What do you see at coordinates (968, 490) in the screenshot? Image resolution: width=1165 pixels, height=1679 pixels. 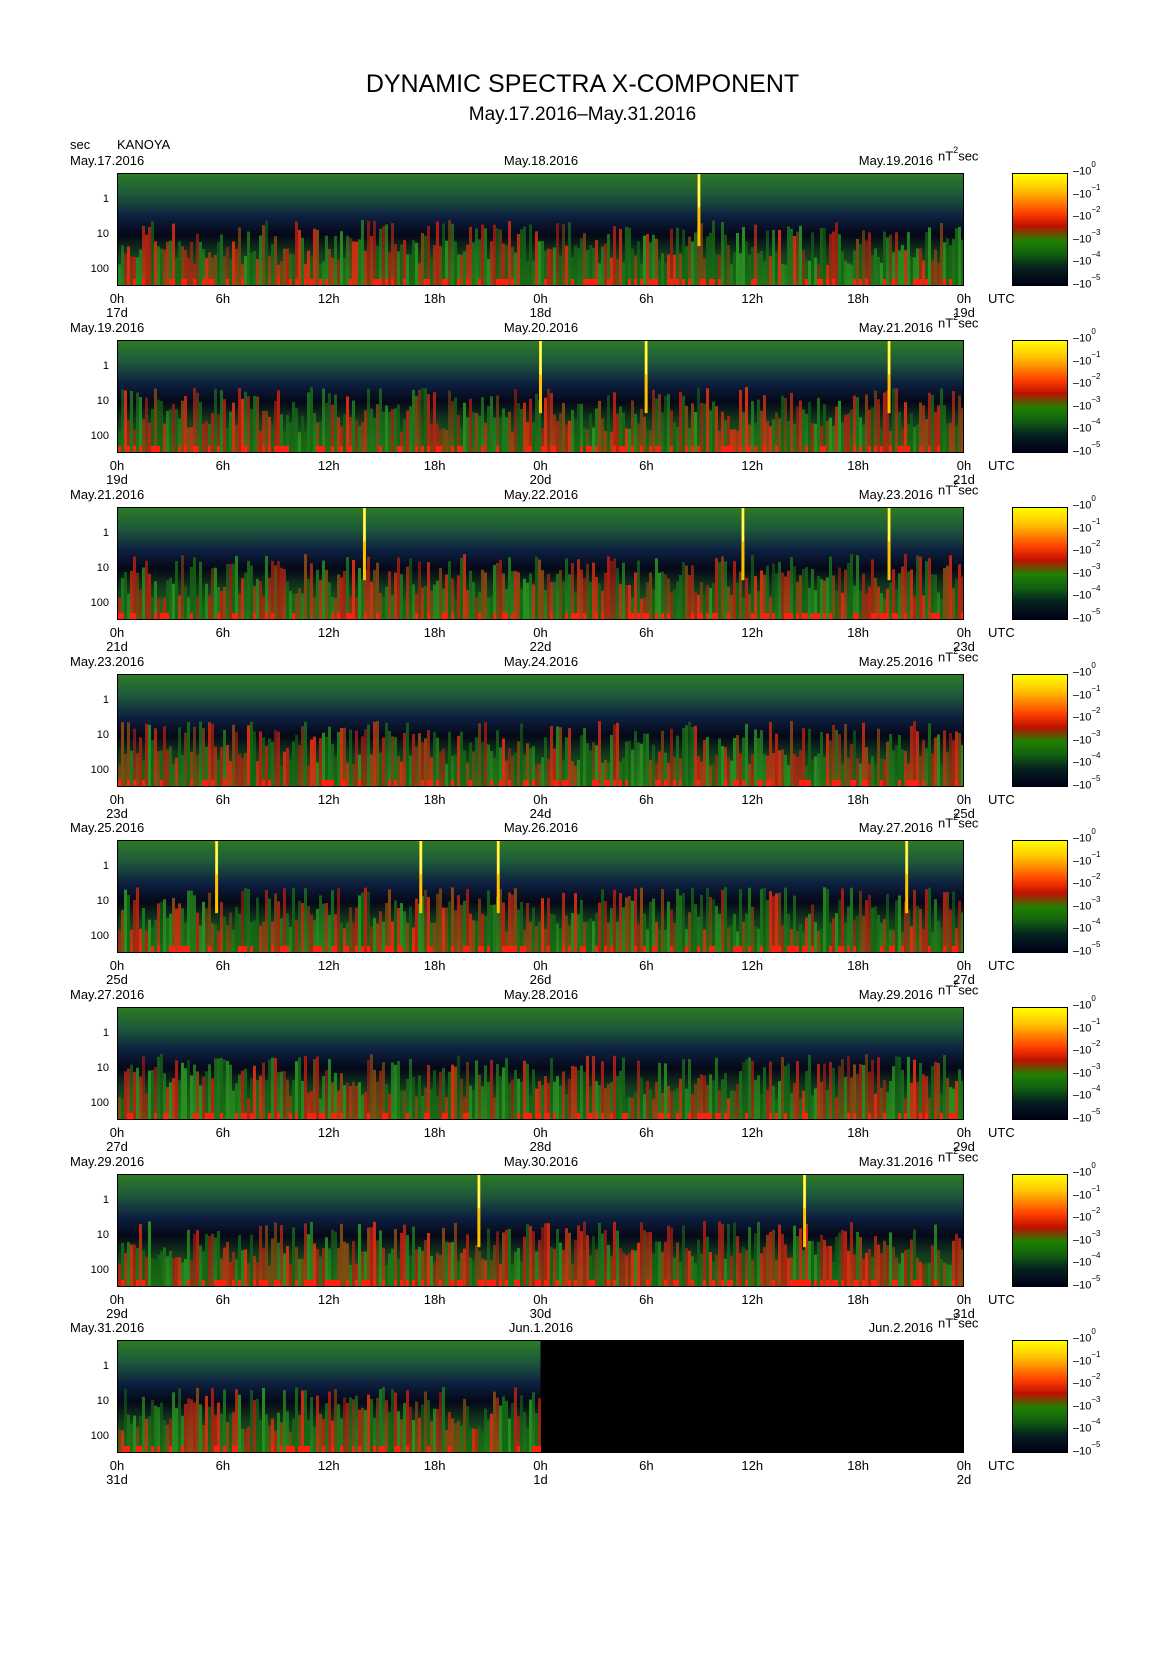 I see `colorbar-unit-suffix: sec` at bounding box center [968, 490].